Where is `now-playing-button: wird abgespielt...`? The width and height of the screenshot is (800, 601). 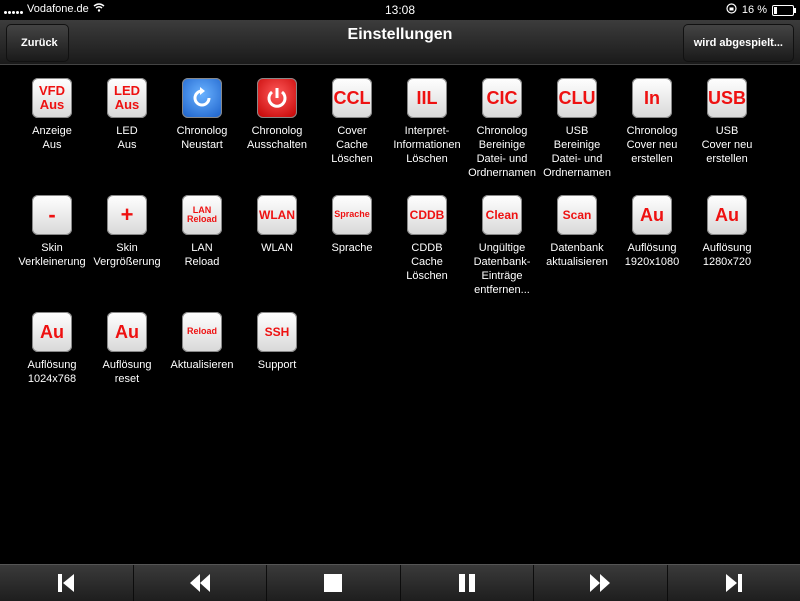
now-playing-button: wird abgespielt... is located at coordinates (738, 43).